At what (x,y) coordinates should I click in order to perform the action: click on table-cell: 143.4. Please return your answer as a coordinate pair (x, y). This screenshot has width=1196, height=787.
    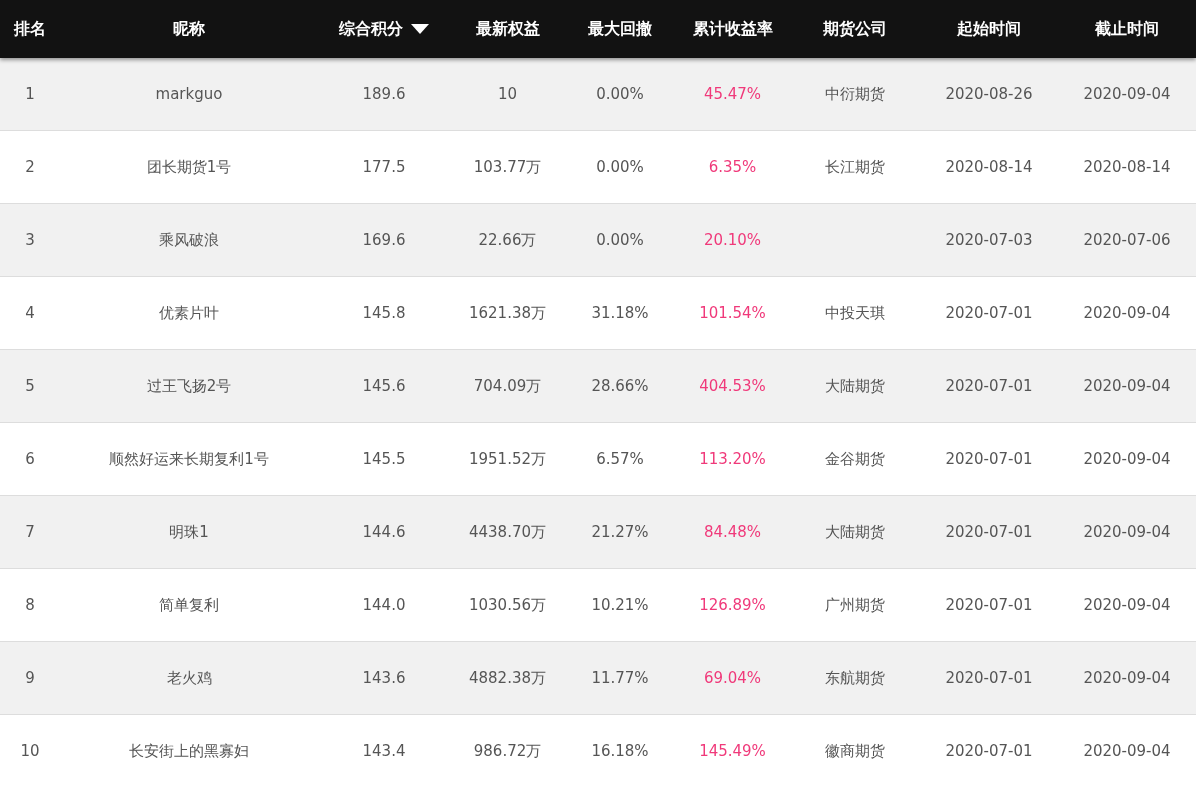
    Looking at the image, I should click on (384, 751).